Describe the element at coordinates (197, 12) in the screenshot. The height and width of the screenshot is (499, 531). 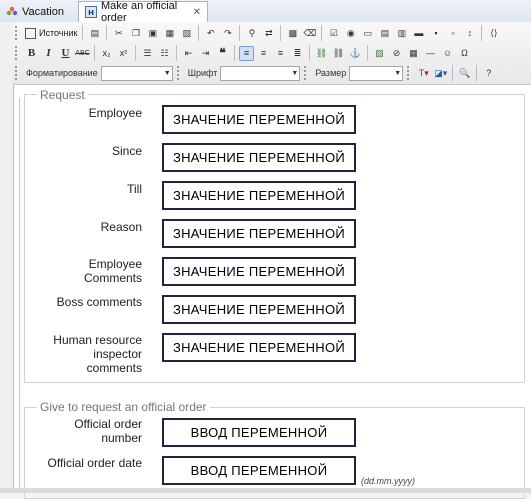
I see `close-icon: ✕` at that location.